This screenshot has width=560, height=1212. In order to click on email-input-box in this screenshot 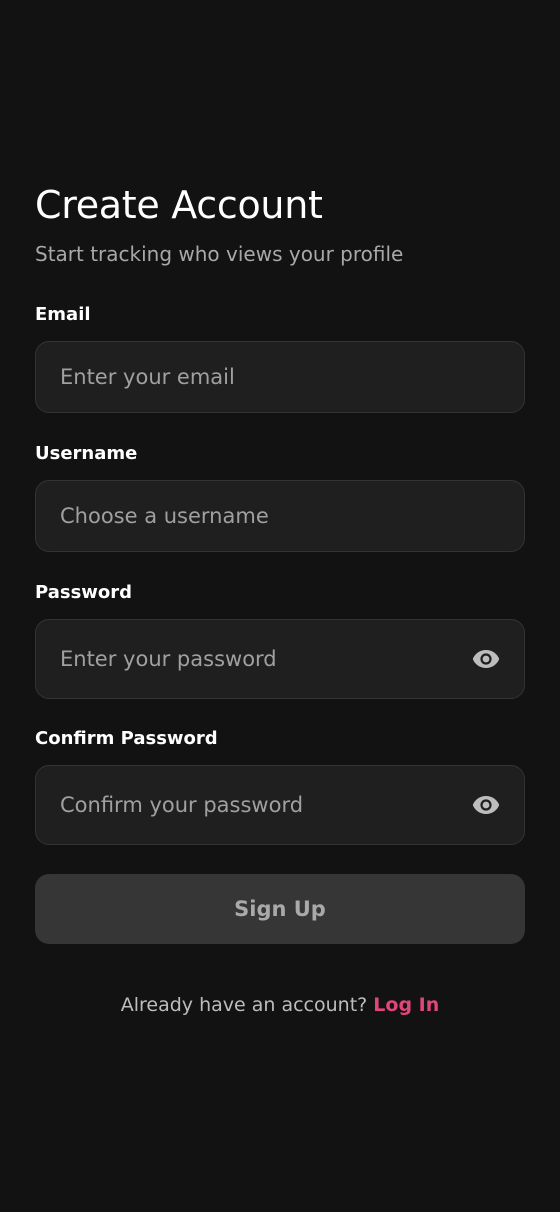, I will do `click(280, 377)`.